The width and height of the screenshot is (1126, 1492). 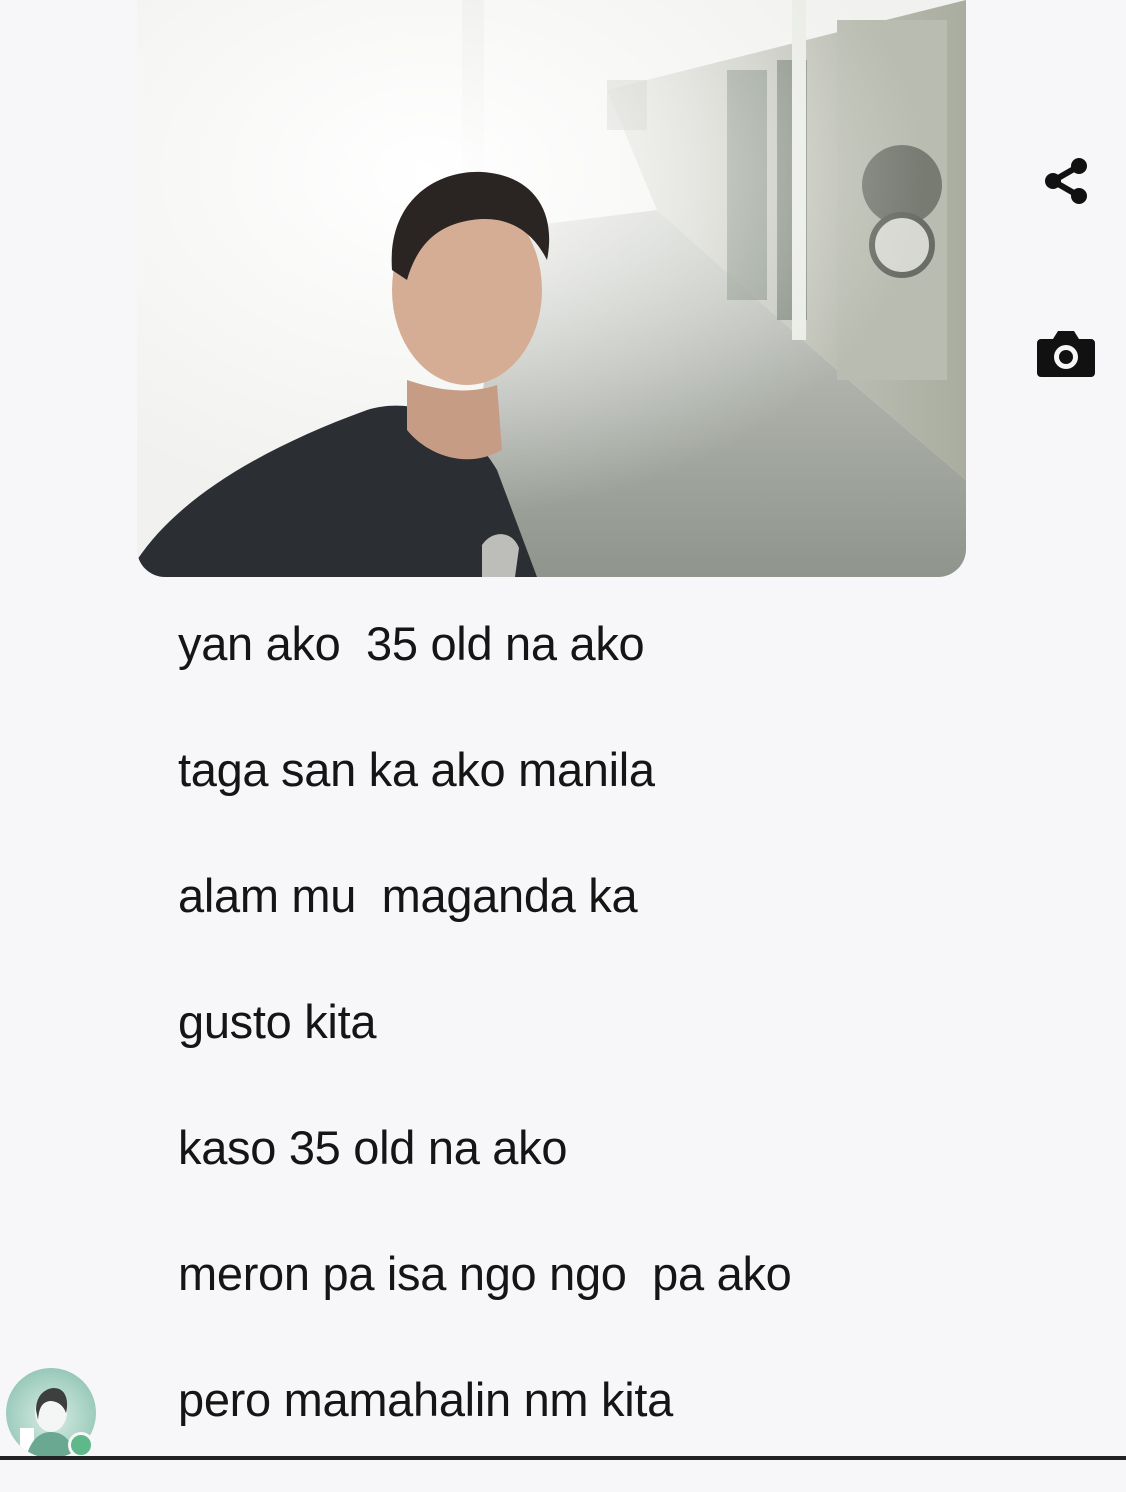 I want to click on message-text: meron pa isa ngo ngo pa ako, so click(x=608, y=1303).